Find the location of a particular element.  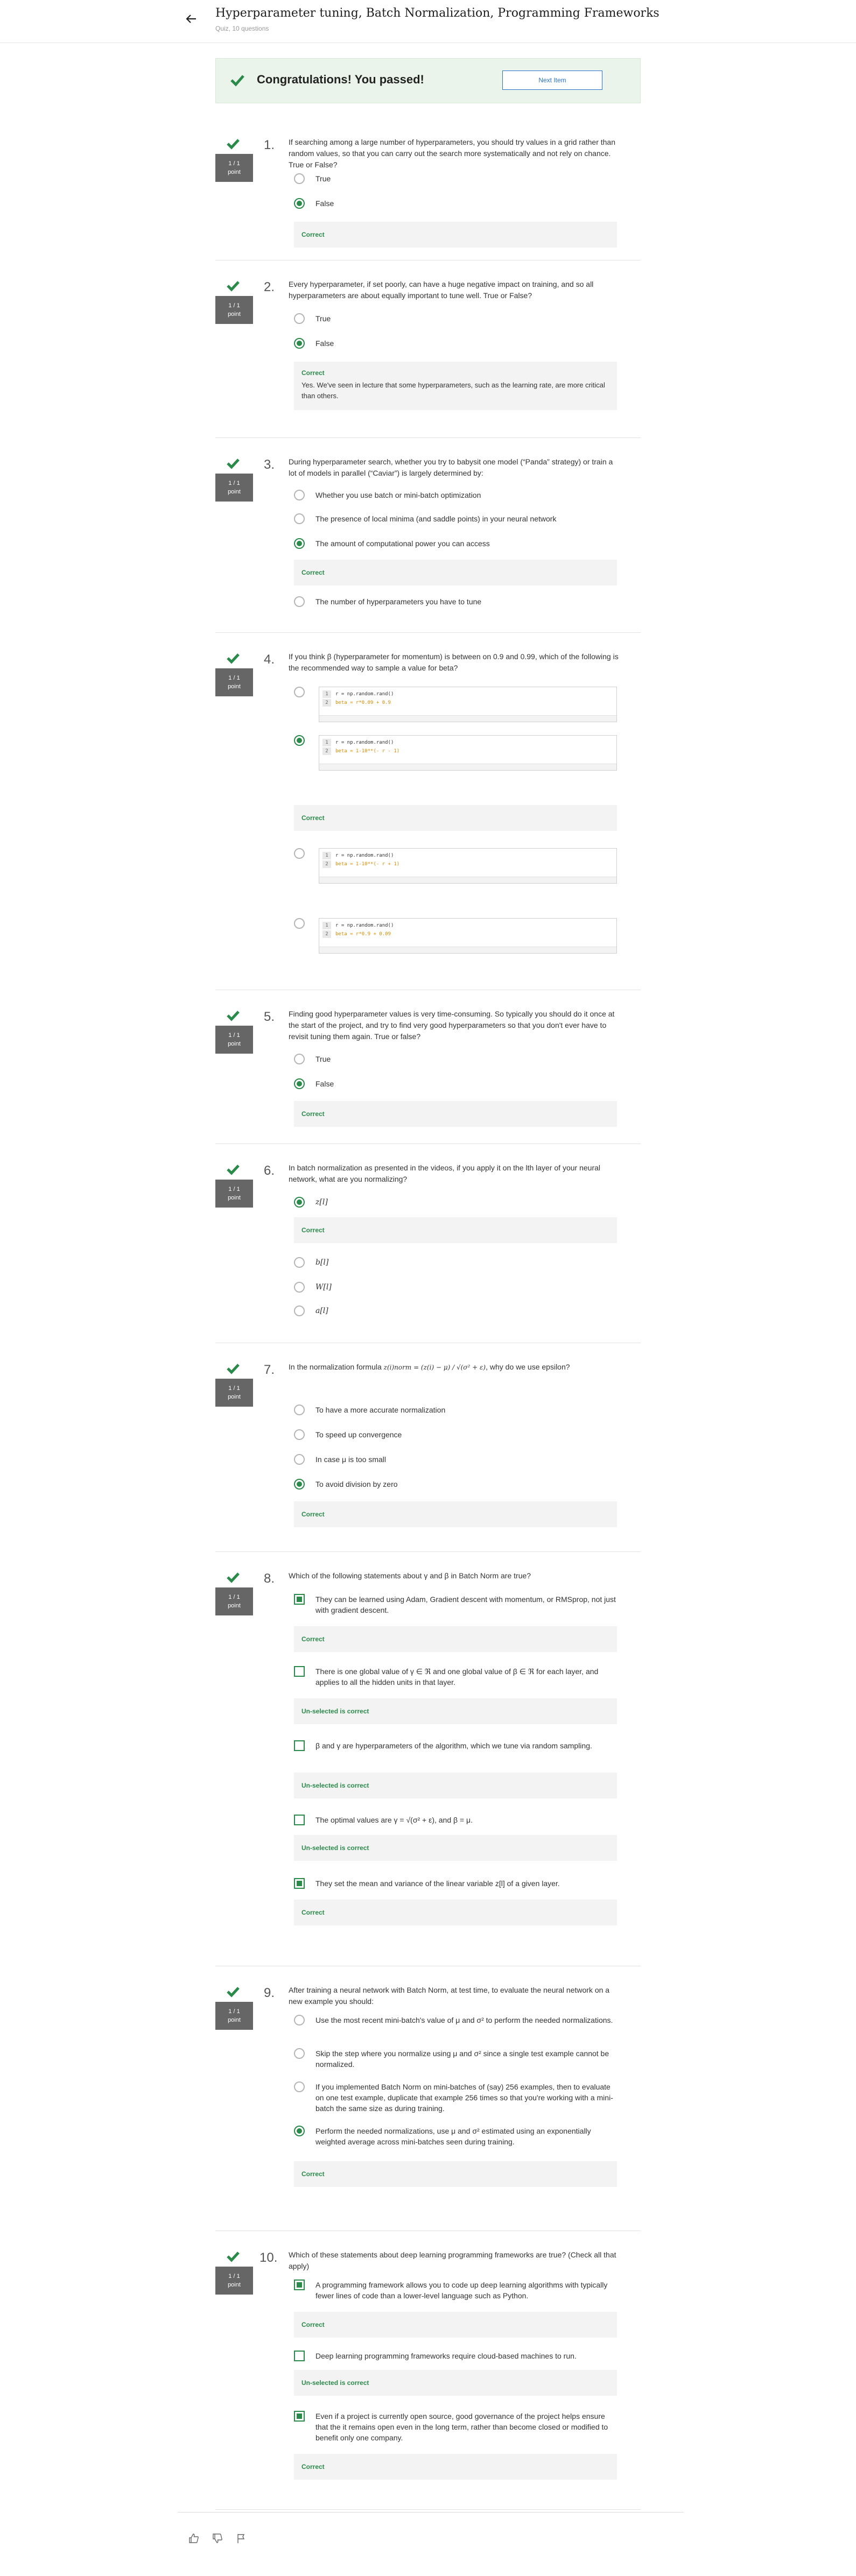

pass-banner: Congratulations! You passed! Next Item is located at coordinates (428, 80).